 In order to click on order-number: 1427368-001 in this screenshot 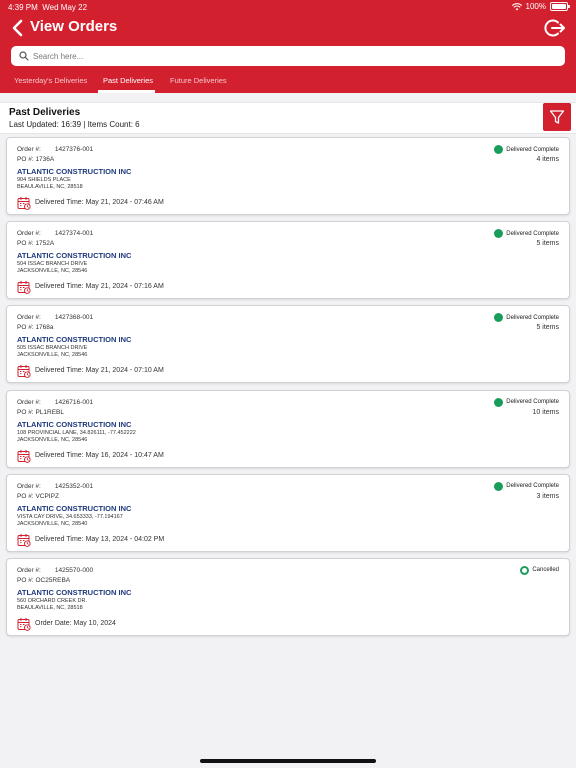, I will do `click(74, 318)`.